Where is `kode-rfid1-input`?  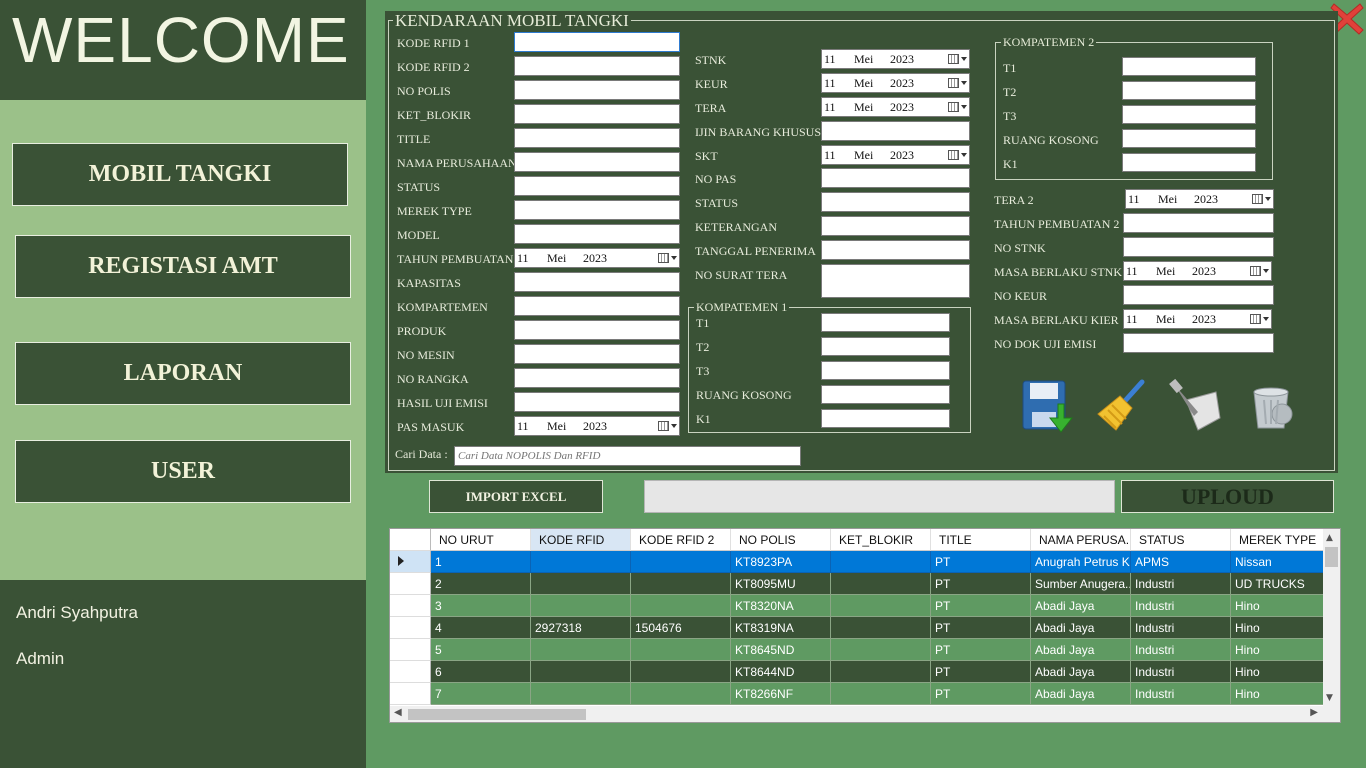 kode-rfid1-input is located at coordinates (597, 42).